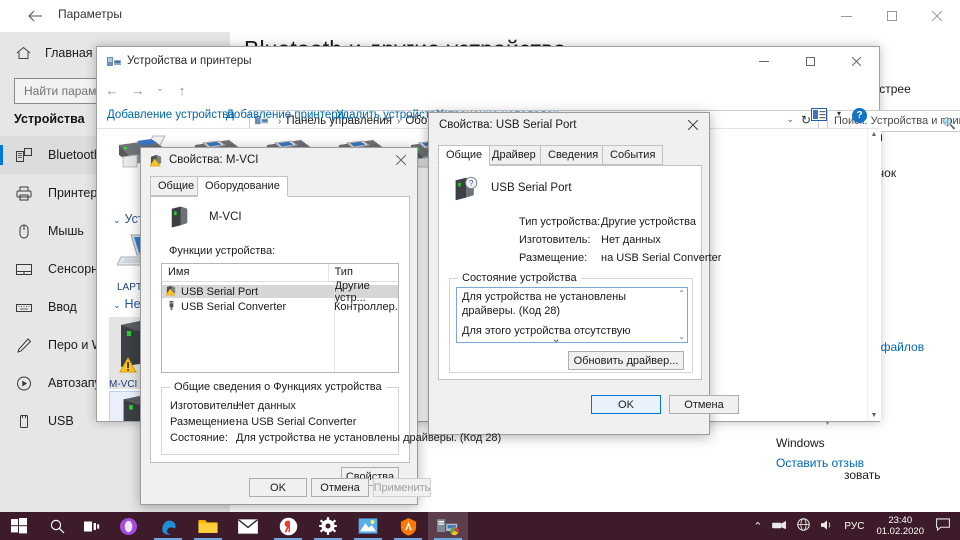 Image resolution: width=960 pixels, height=540 pixels. What do you see at coordinates (389, 115) in the screenshot?
I see `remove-device-button: Удалить устройство` at bounding box center [389, 115].